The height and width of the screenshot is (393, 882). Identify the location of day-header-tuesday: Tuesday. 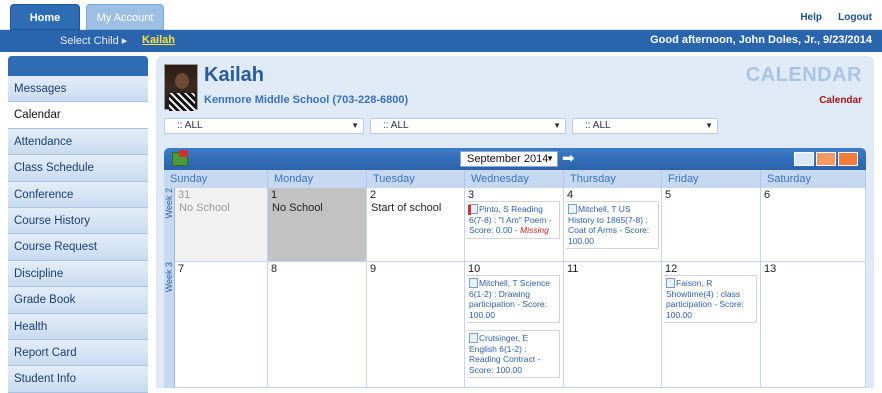
(416, 179).